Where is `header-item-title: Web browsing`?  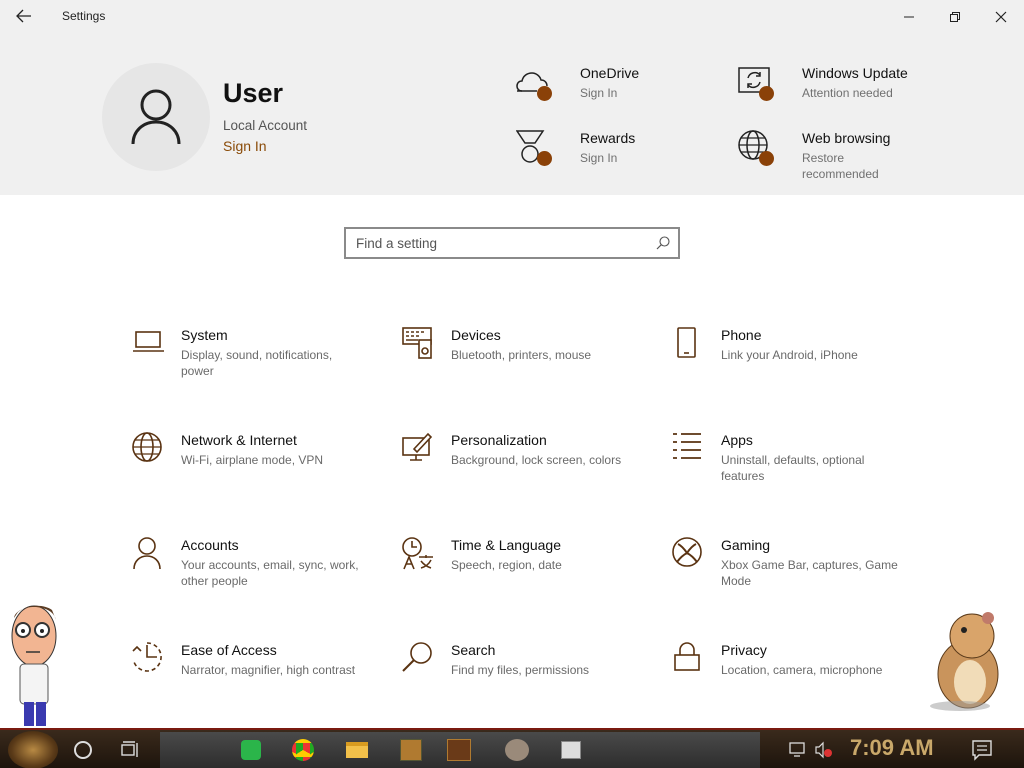 header-item-title: Web browsing is located at coordinates (846, 138).